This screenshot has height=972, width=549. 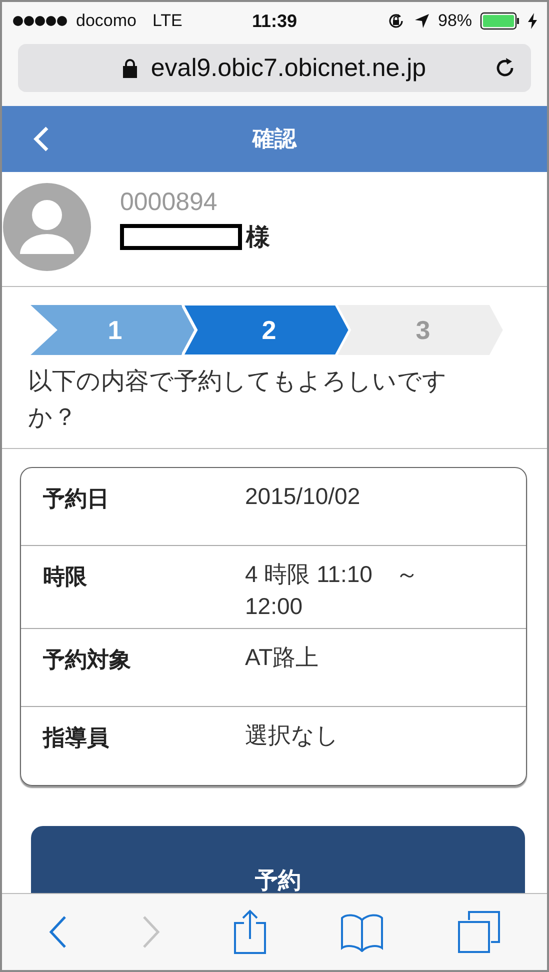 What do you see at coordinates (274, 139) in the screenshot?
I see `page-title: 確認` at bounding box center [274, 139].